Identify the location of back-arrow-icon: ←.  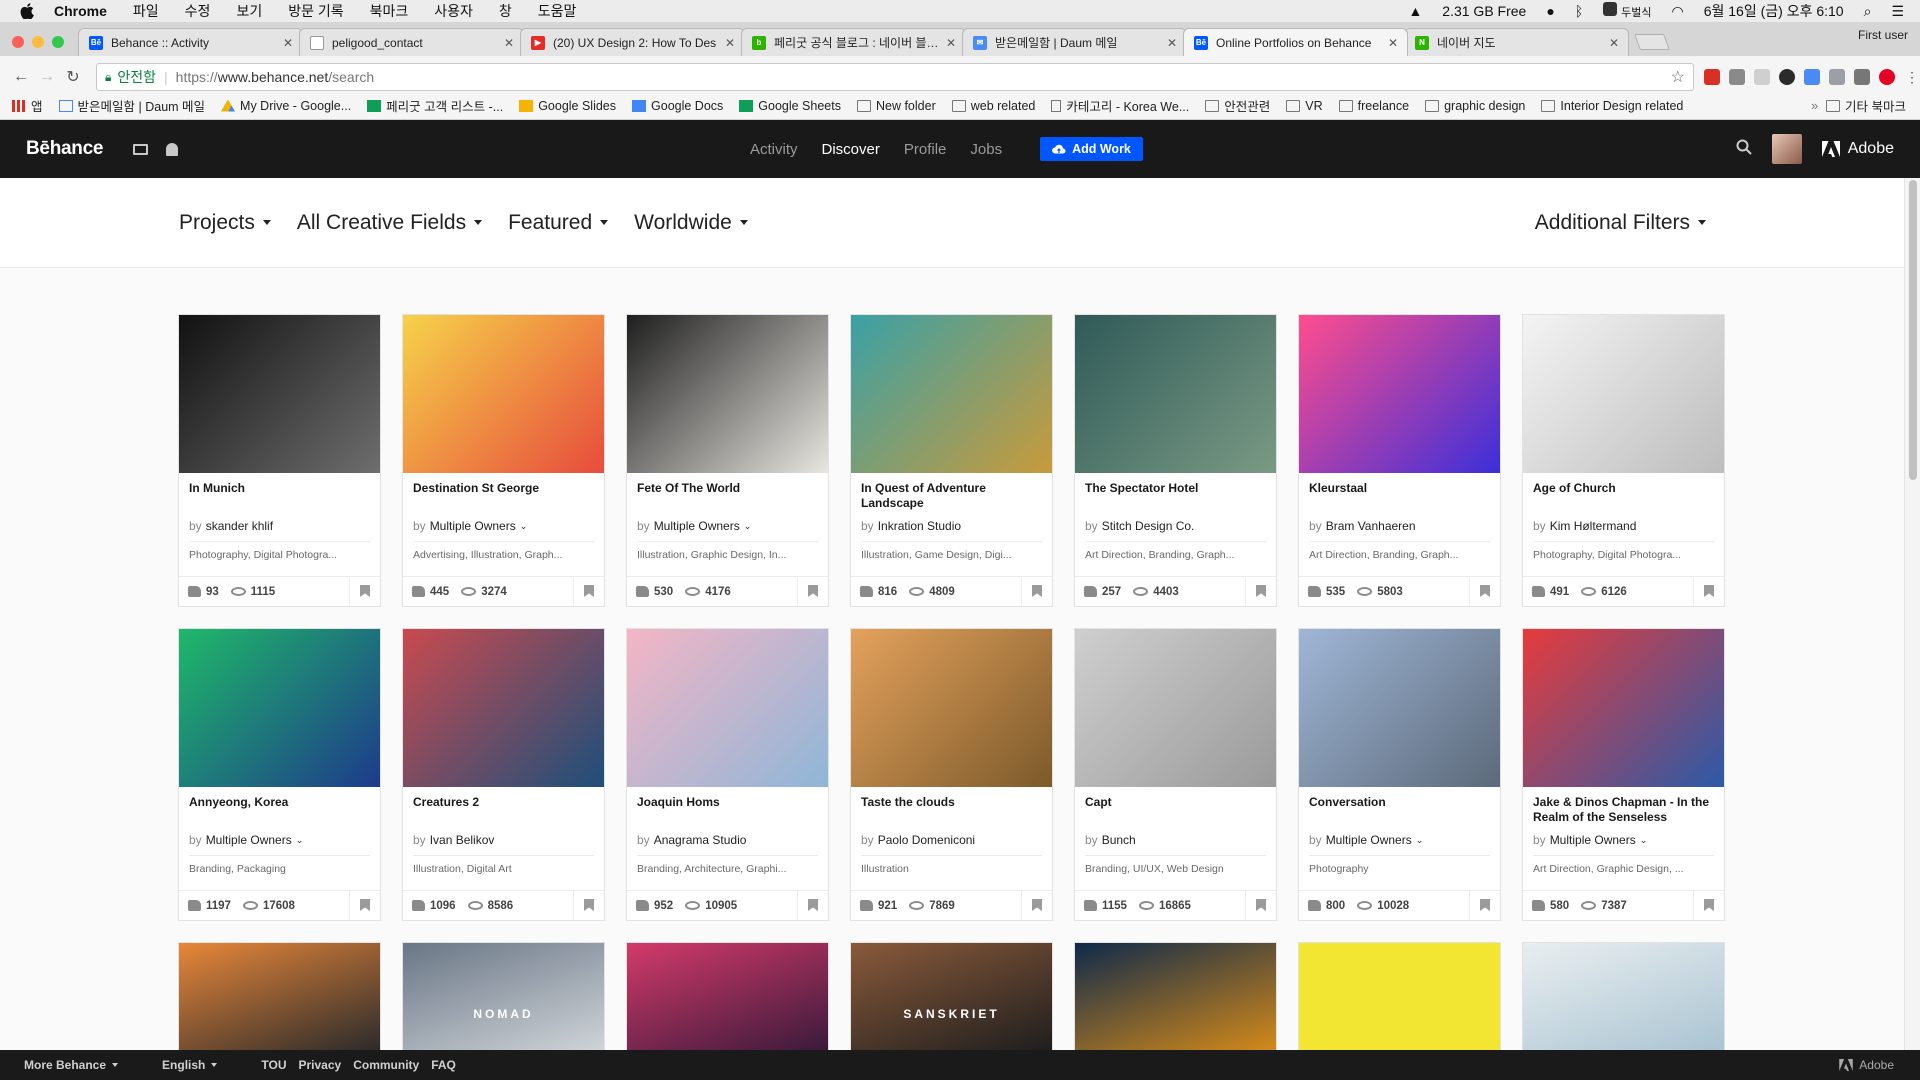
(21, 77).